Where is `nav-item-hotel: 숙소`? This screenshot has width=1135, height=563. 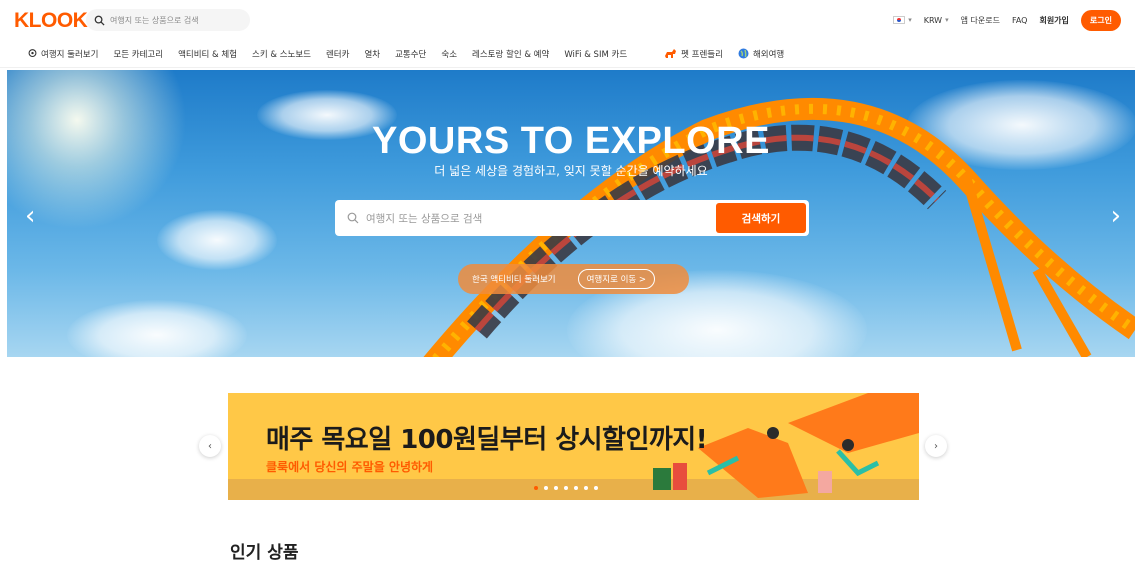 nav-item-hotel: 숙소 is located at coordinates (449, 54).